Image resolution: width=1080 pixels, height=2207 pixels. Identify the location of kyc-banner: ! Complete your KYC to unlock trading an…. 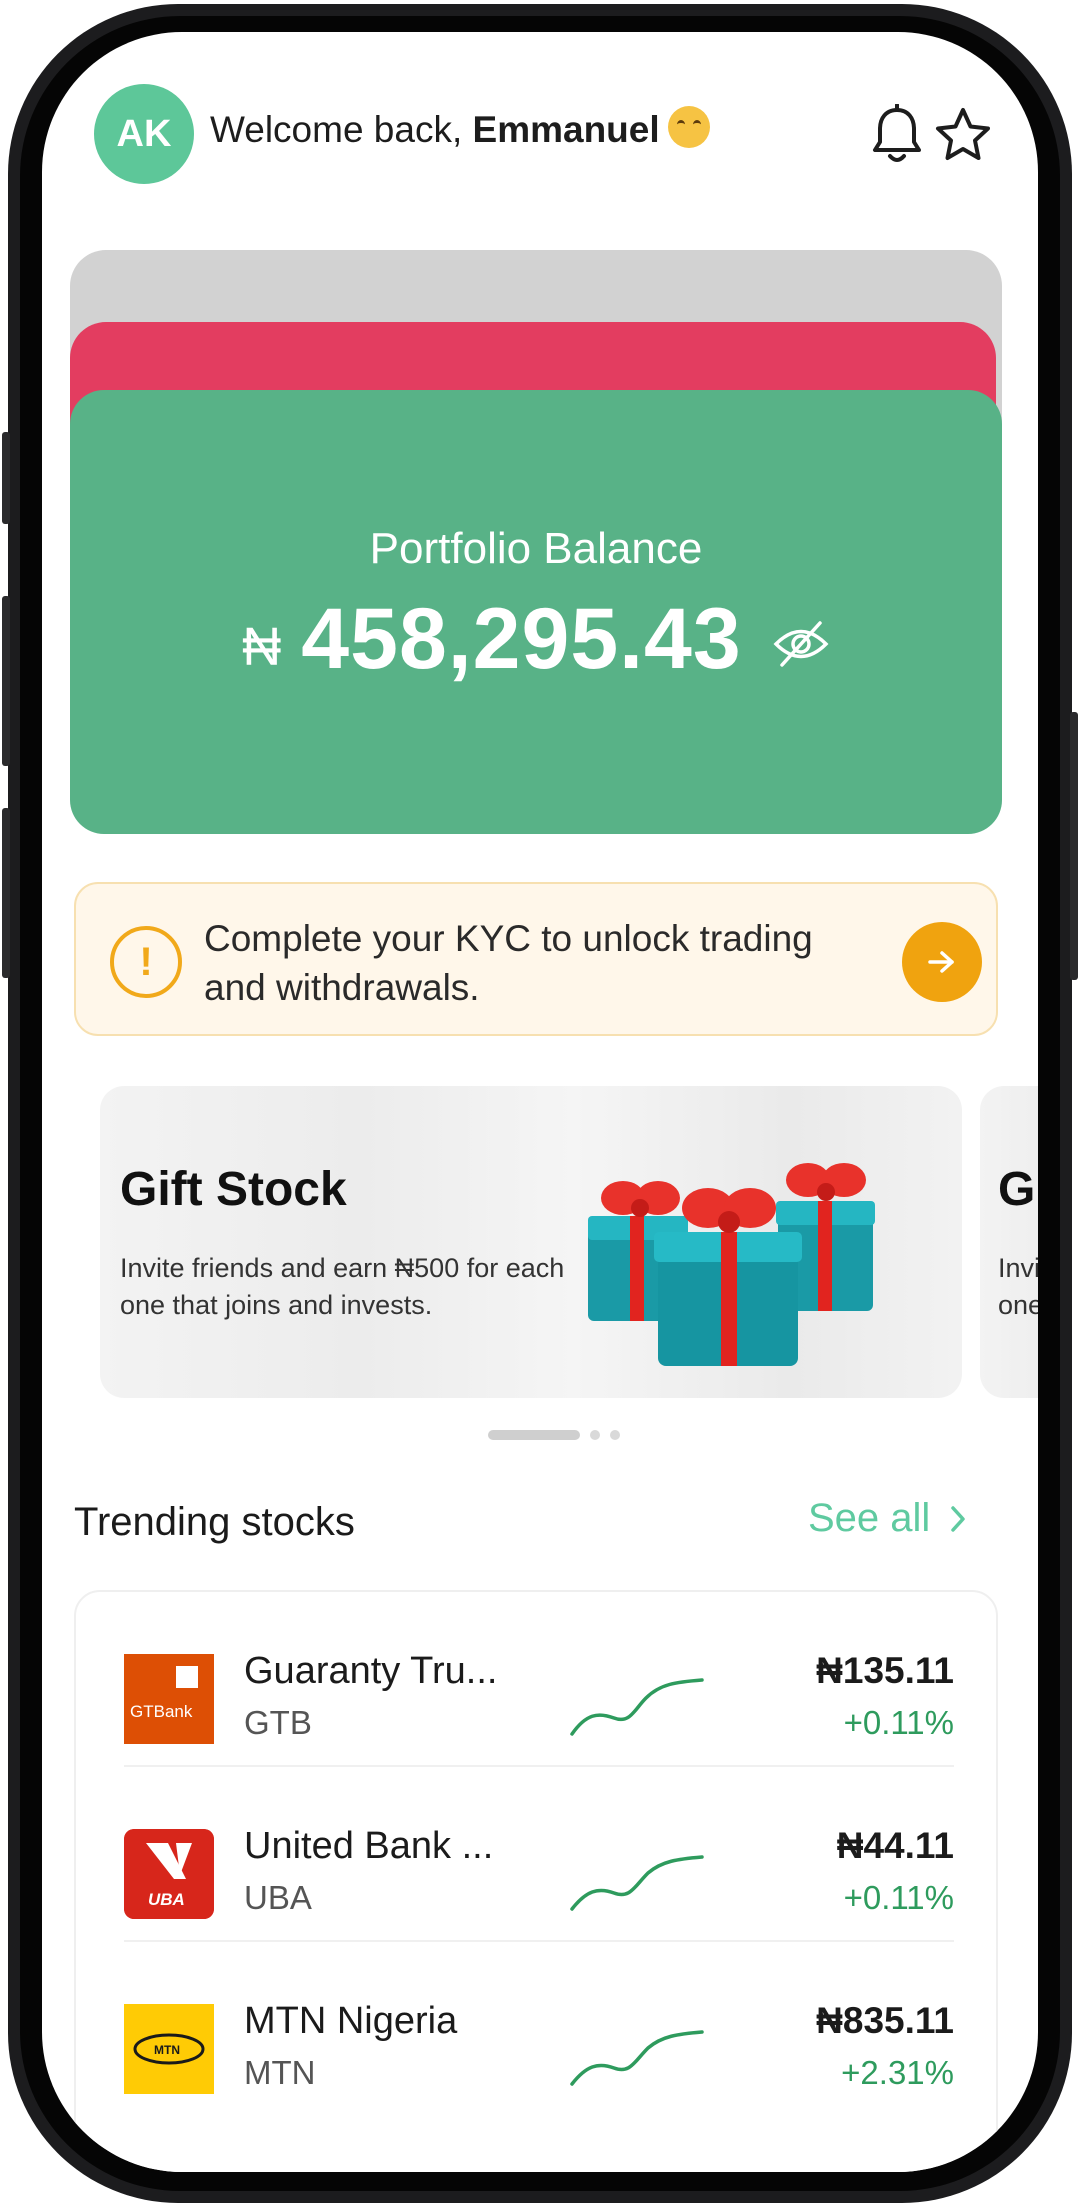
(536, 959).